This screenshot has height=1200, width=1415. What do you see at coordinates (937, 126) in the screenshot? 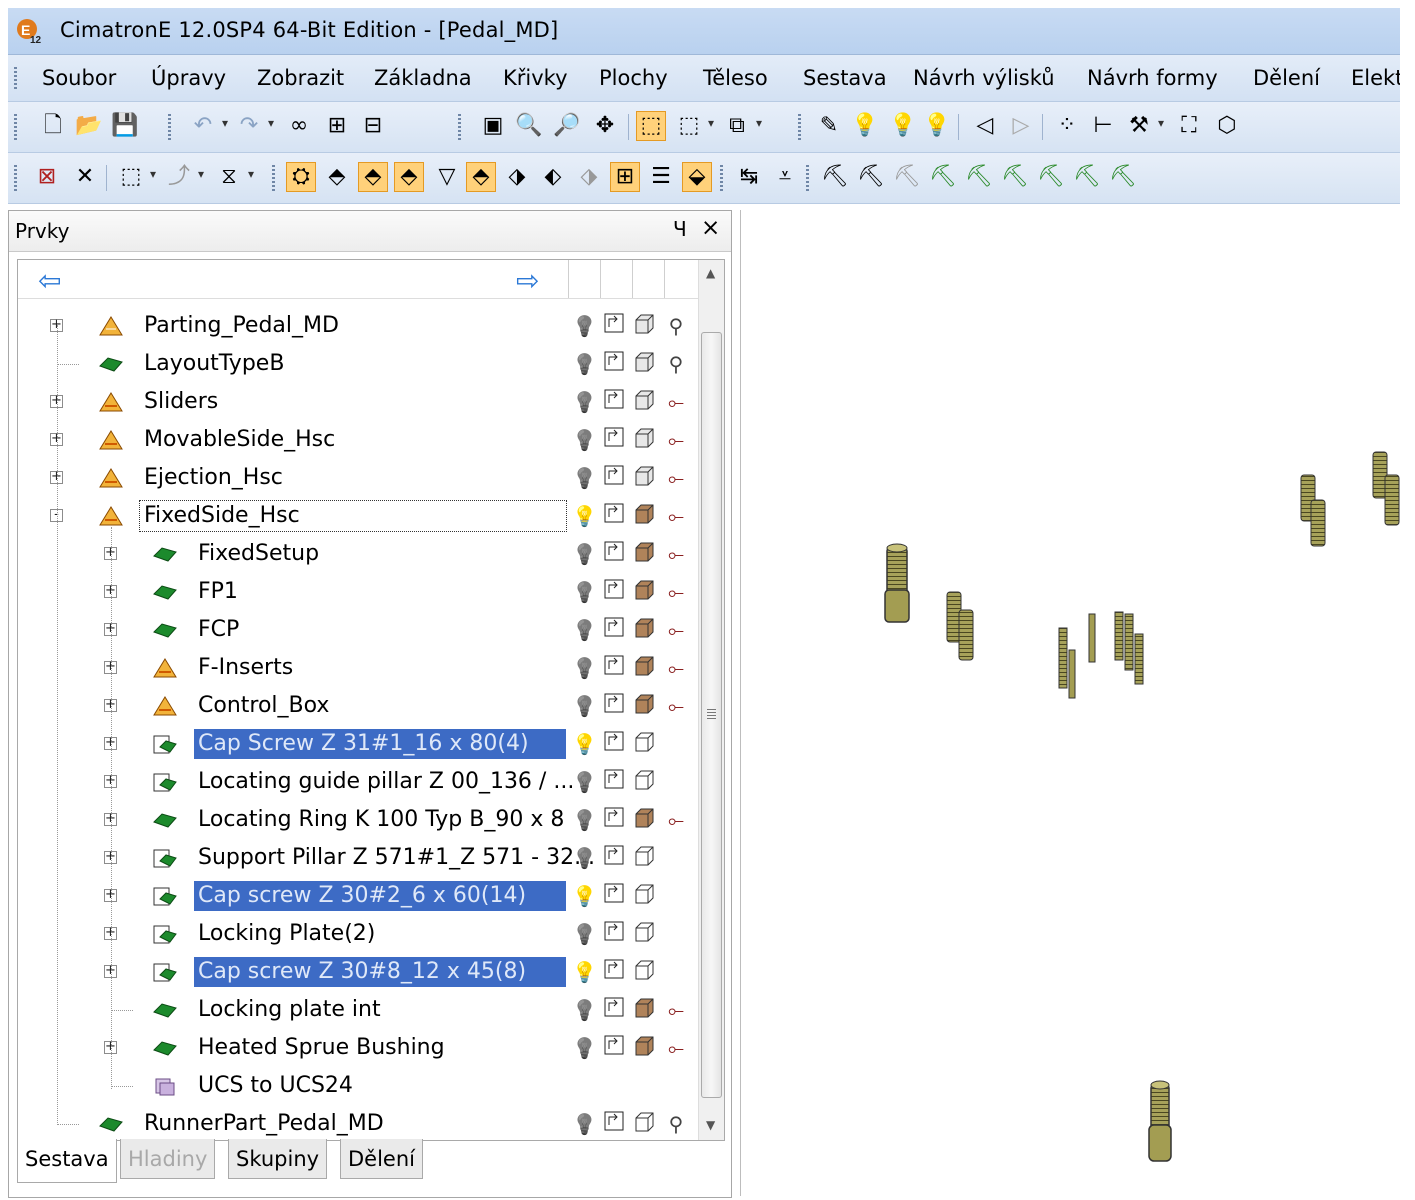
I see `bulb-toggle-icon: 💡` at bounding box center [937, 126].